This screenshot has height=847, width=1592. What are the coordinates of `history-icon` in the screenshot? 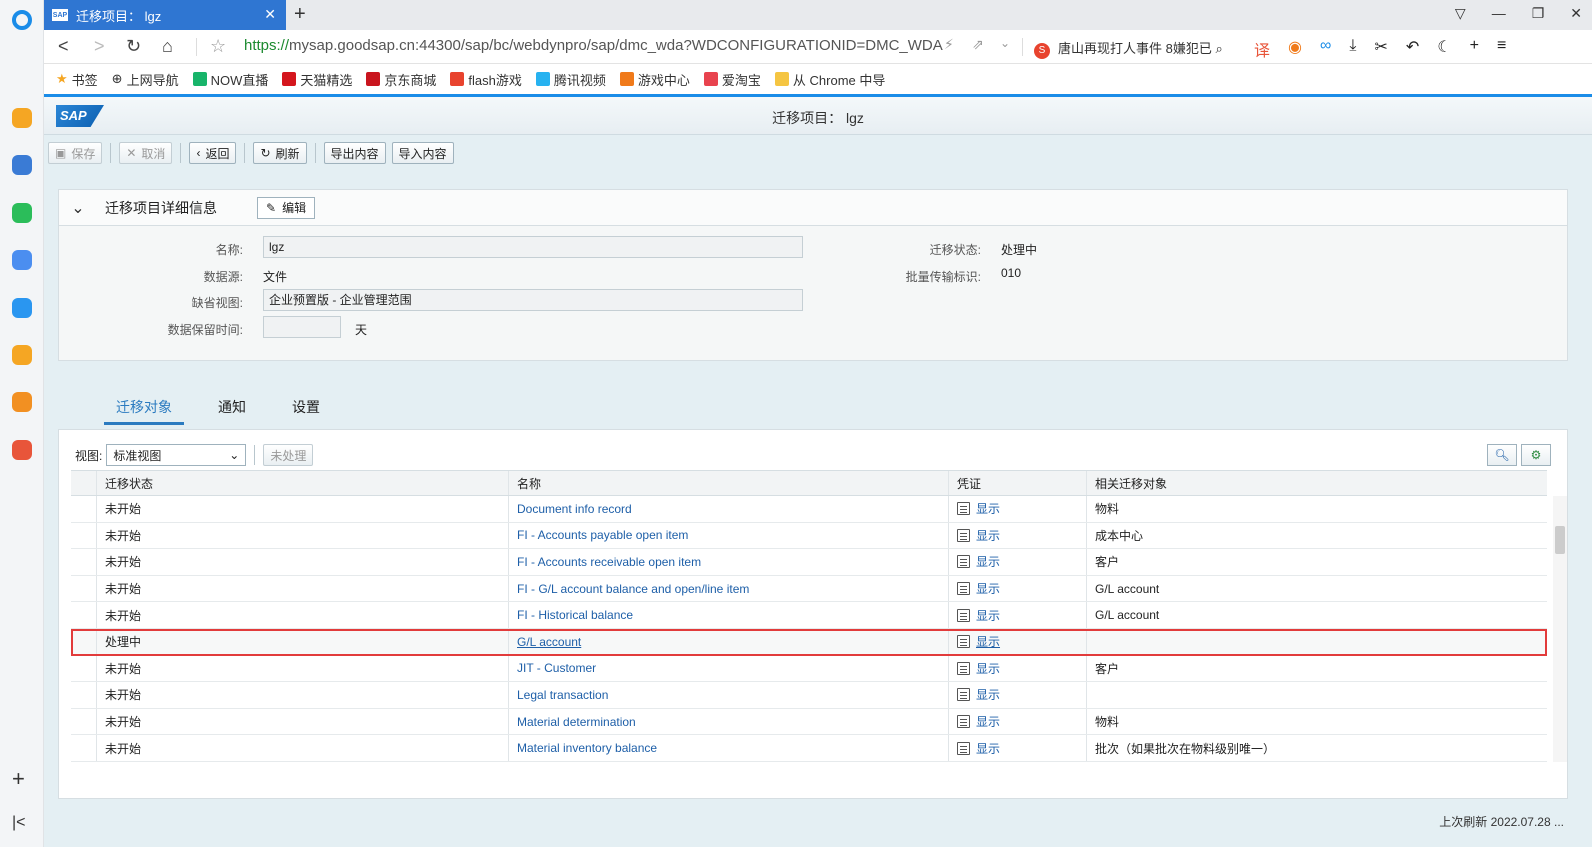 It's located at (22, 165).